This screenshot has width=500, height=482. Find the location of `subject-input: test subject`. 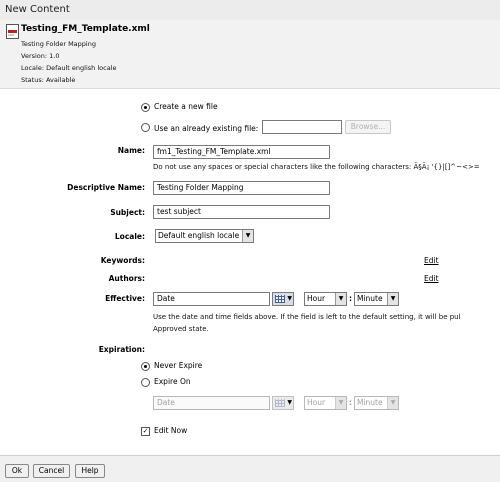

subject-input: test subject is located at coordinates (241, 212).